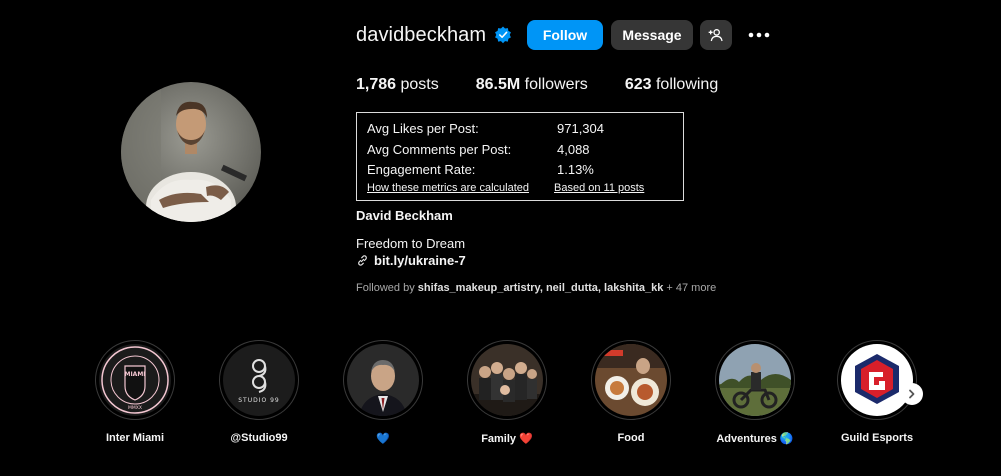  I want to click on more-options-icon, so click(759, 35).